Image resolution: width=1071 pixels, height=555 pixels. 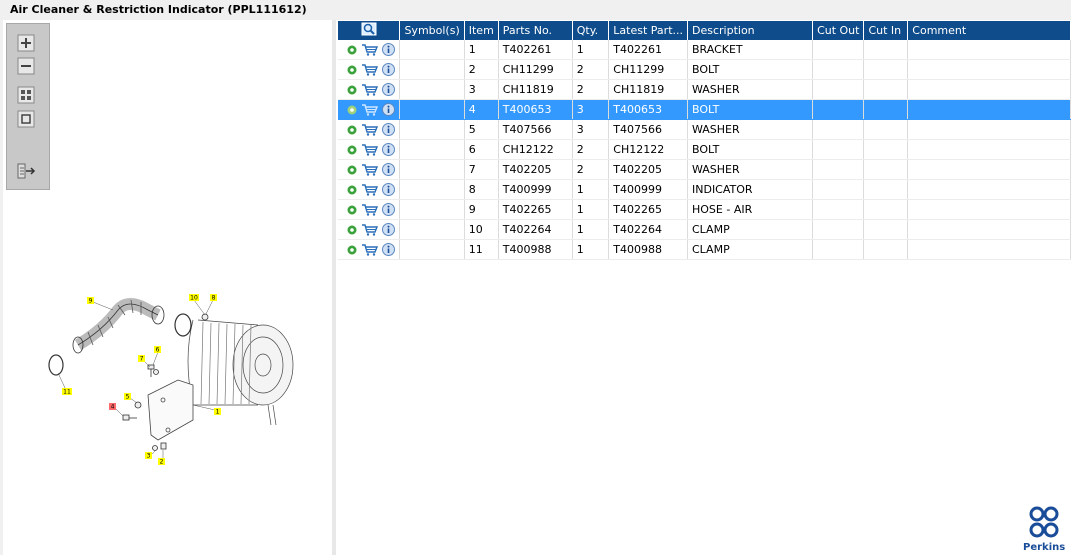 I want to click on latest-part-cell: T400999, so click(x=648, y=189).